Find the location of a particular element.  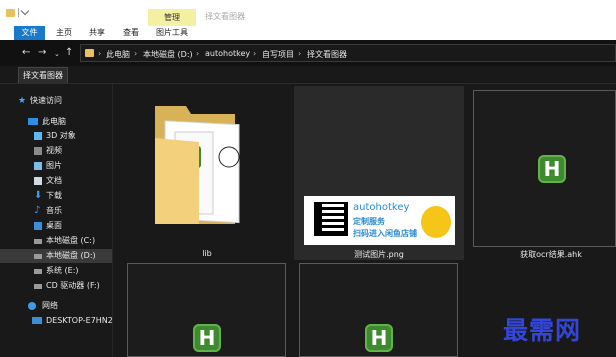

nav-item-label: 文档 is located at coordinates (54, 180).